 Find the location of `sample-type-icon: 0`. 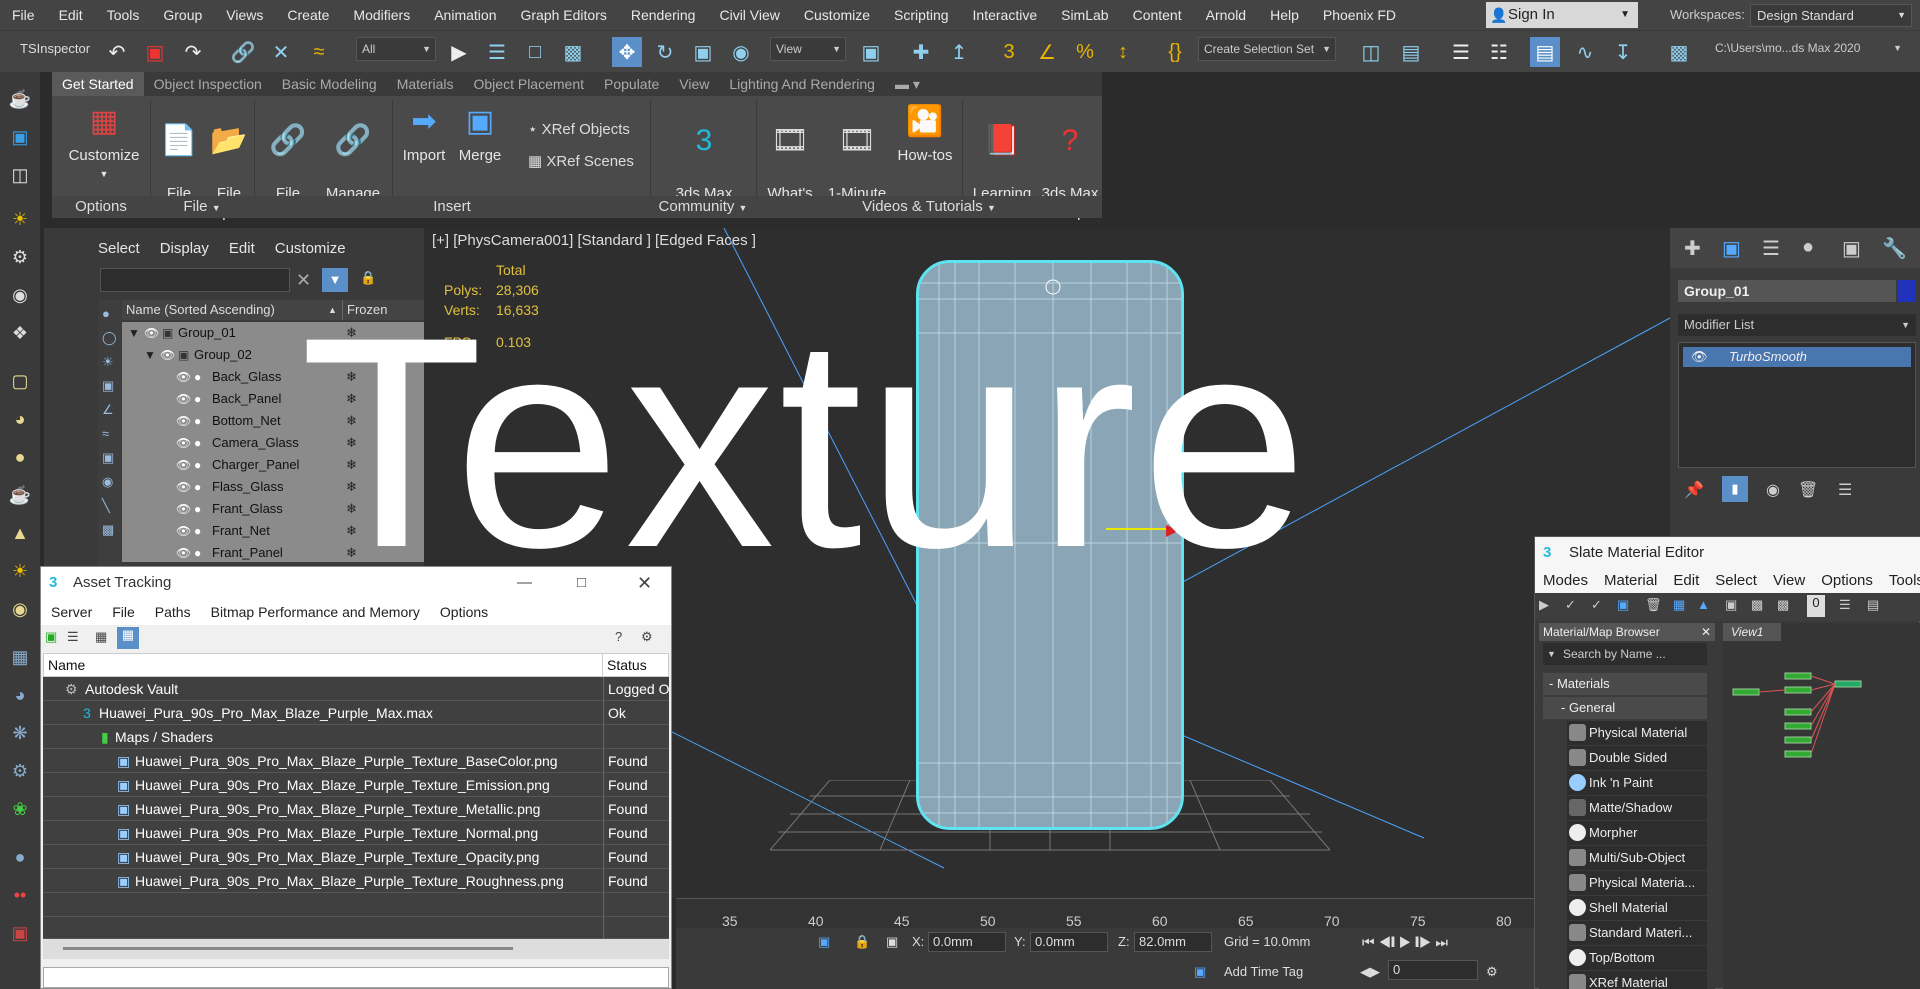

sample-type-icon: 0 is located at coordinates (1816, 606).